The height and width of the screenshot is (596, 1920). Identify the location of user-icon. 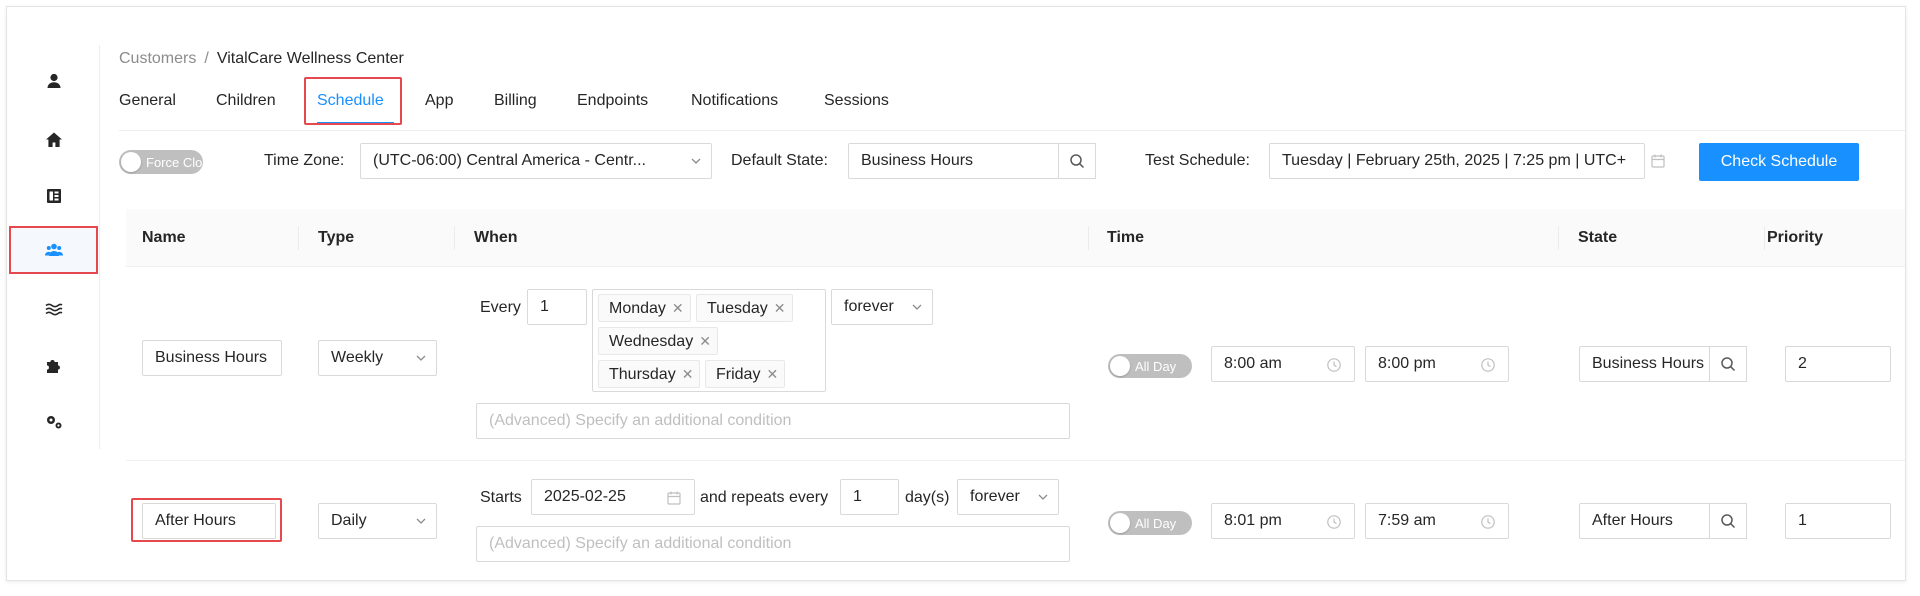
(53, 80).